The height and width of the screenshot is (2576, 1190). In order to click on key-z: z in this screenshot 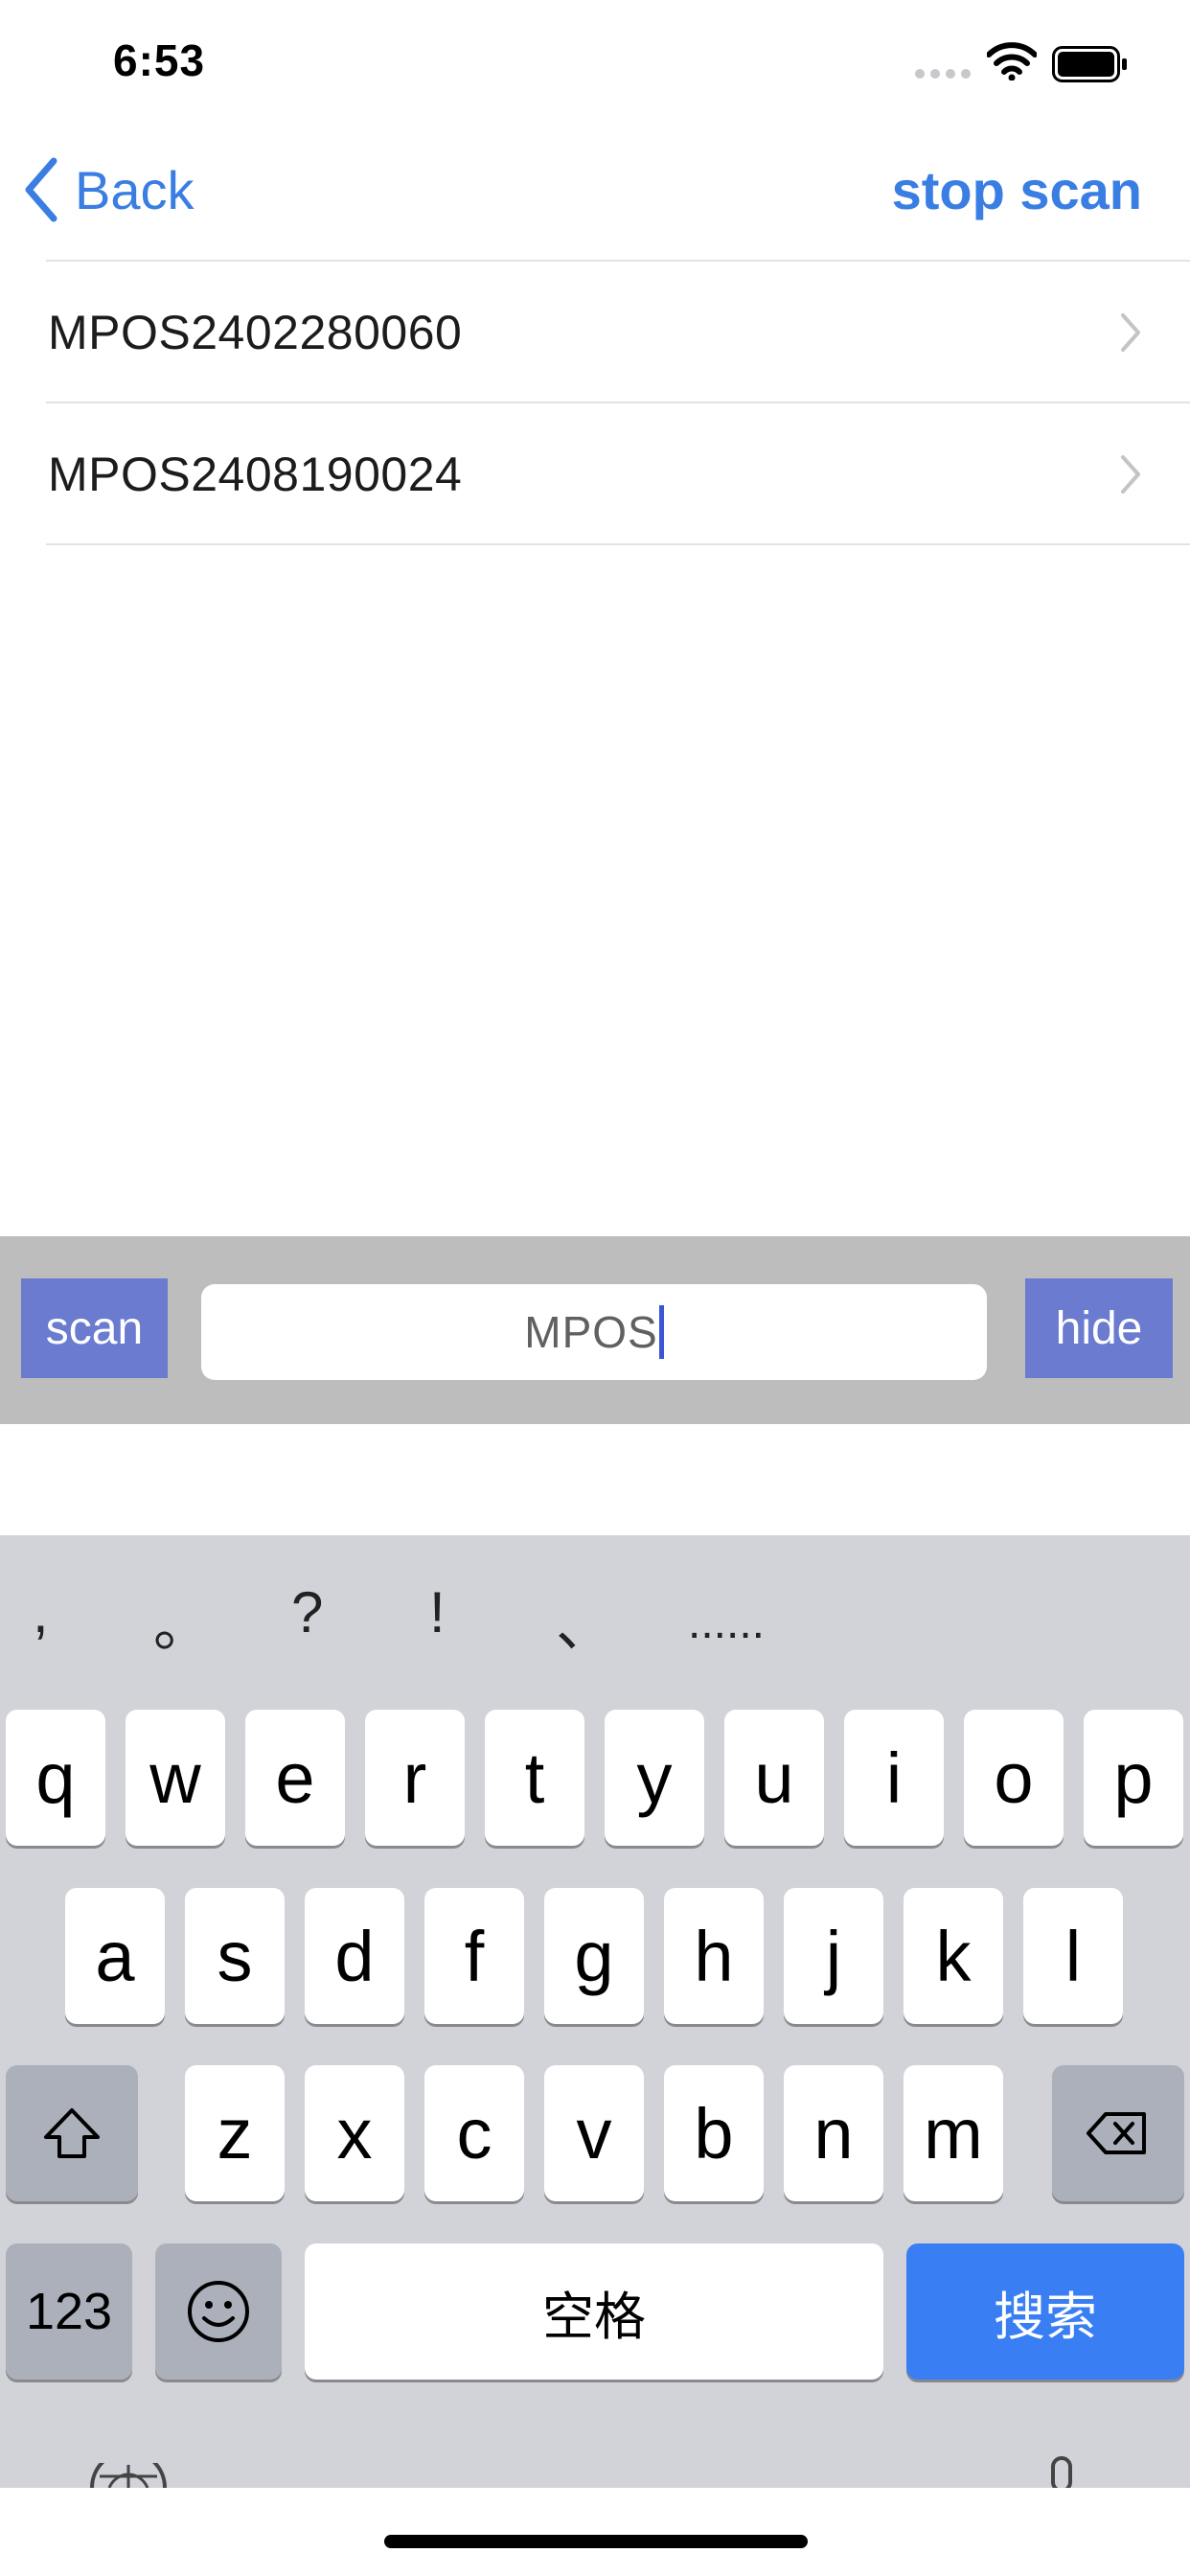, I will do `click(235, 2133)`.